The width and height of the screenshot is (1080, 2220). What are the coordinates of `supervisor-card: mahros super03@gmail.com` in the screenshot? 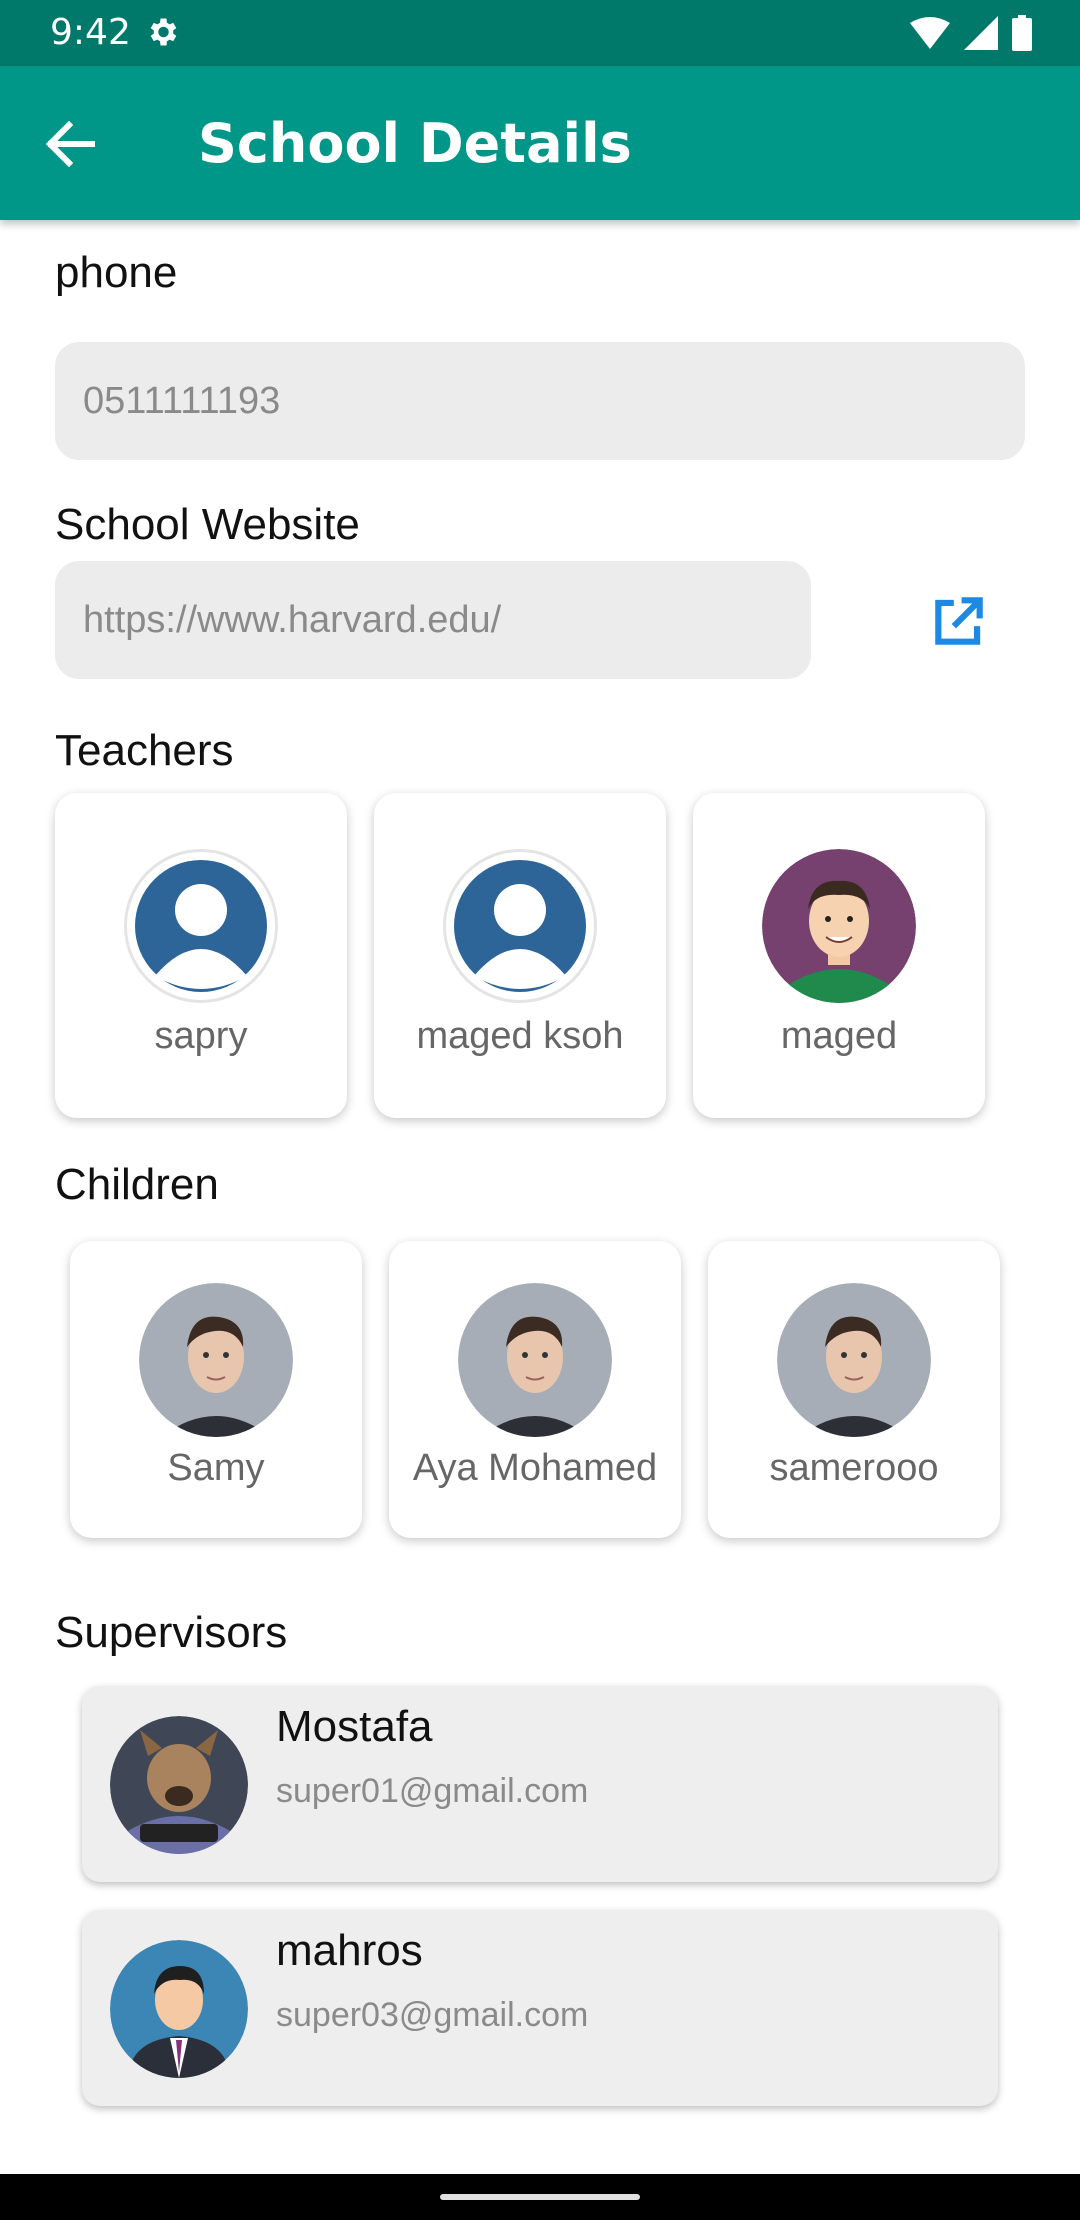 It's located at (540, 2008).